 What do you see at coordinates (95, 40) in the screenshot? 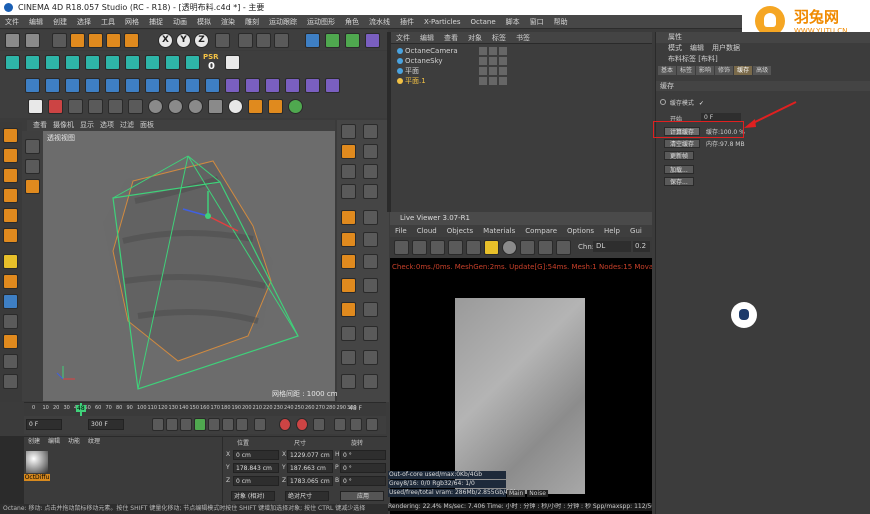
I see `scale-tool-icon` at bounding box center [95, 40].